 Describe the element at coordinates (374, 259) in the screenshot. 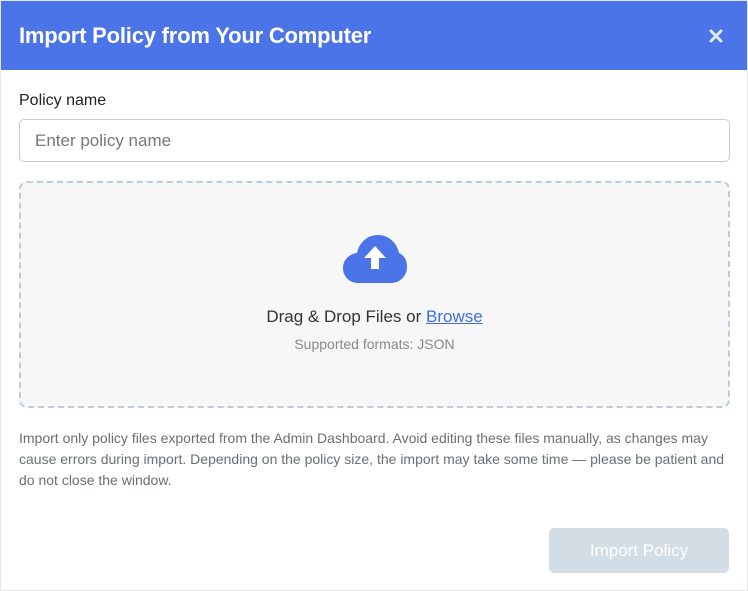

I see `cloud-upload-icon` at that location.